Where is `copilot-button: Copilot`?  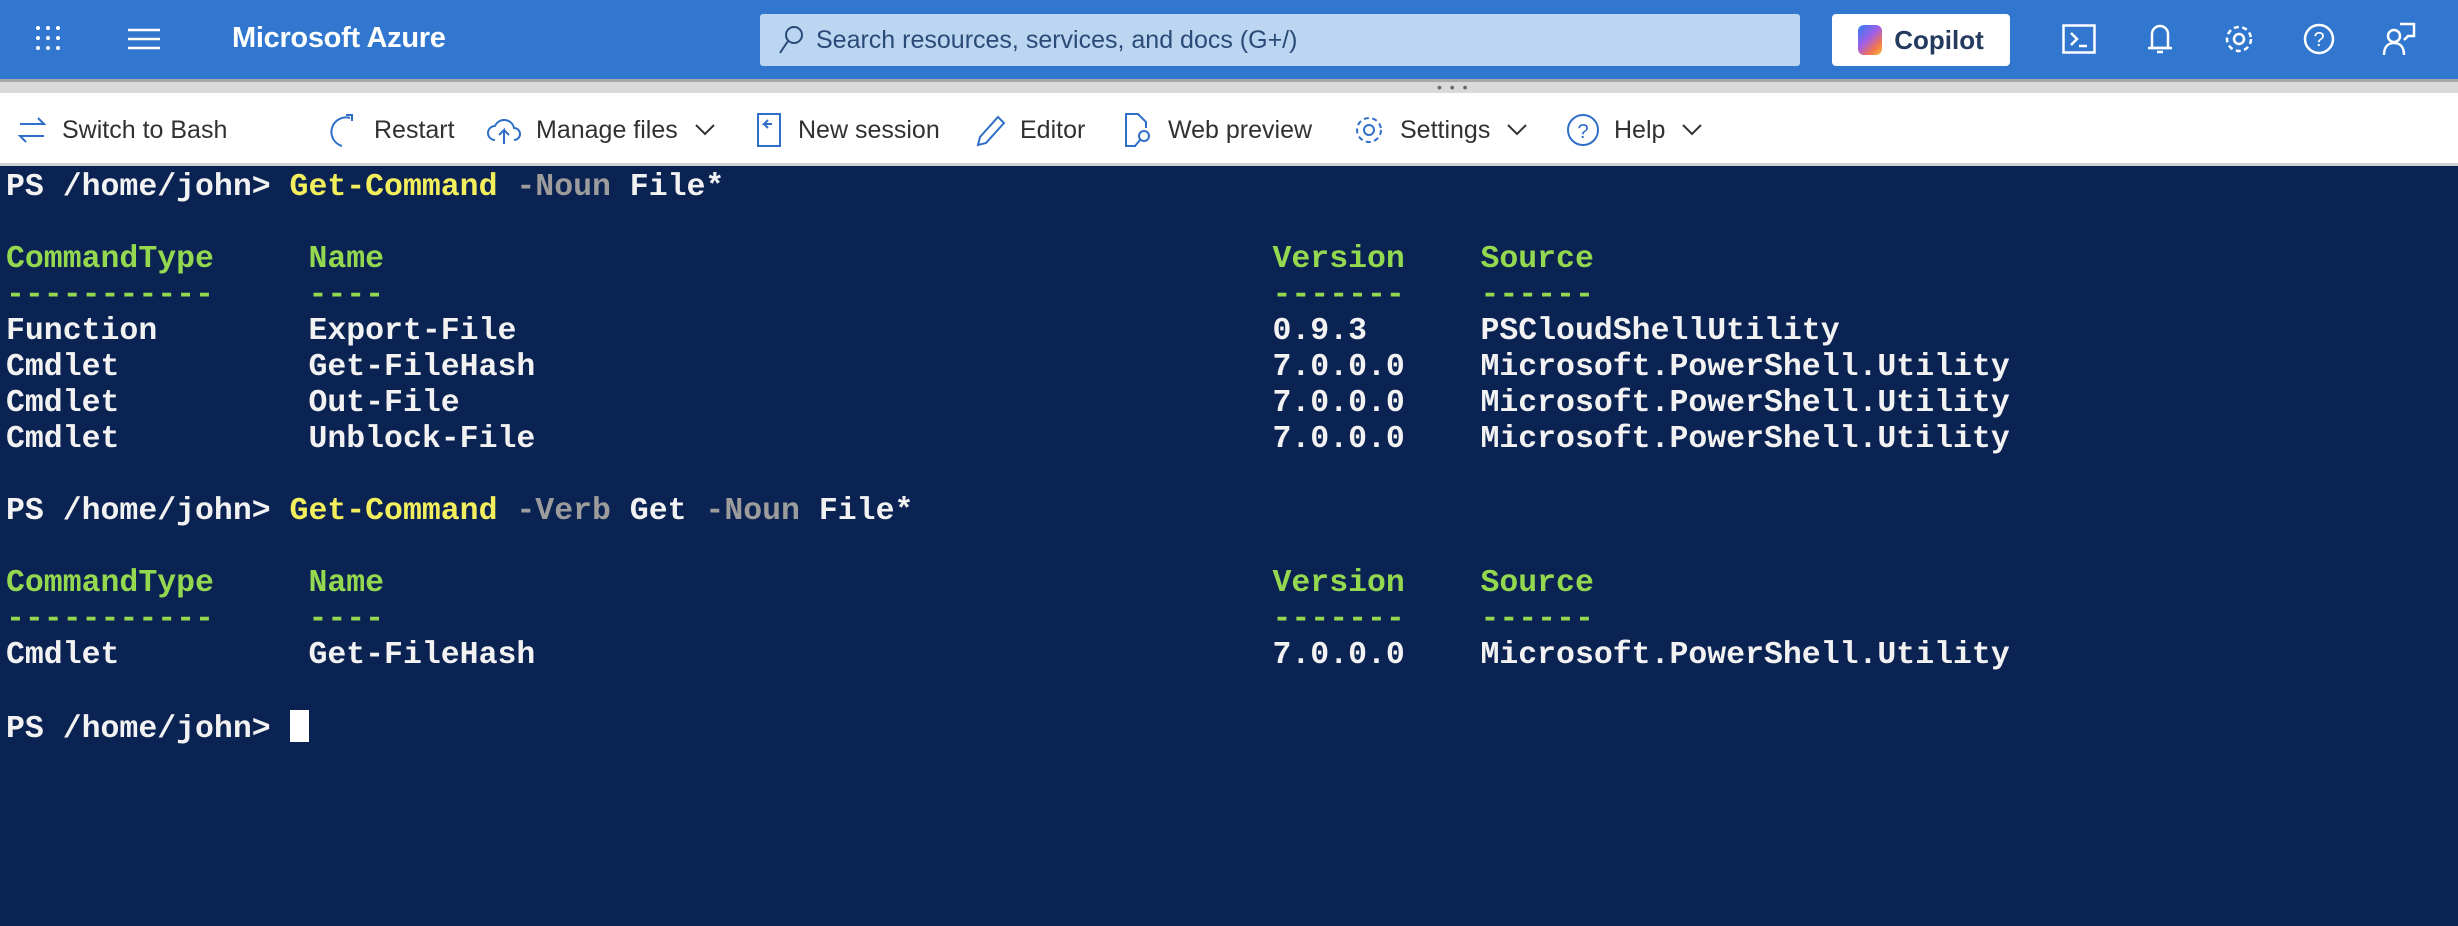
copilot-button: Copilot is located at coordinates (1921, 40).